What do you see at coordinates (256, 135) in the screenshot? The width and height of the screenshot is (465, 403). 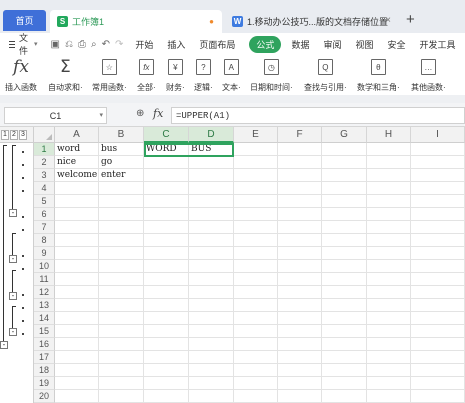 I see `column-header-e: E` at bounding box center [256, 135].